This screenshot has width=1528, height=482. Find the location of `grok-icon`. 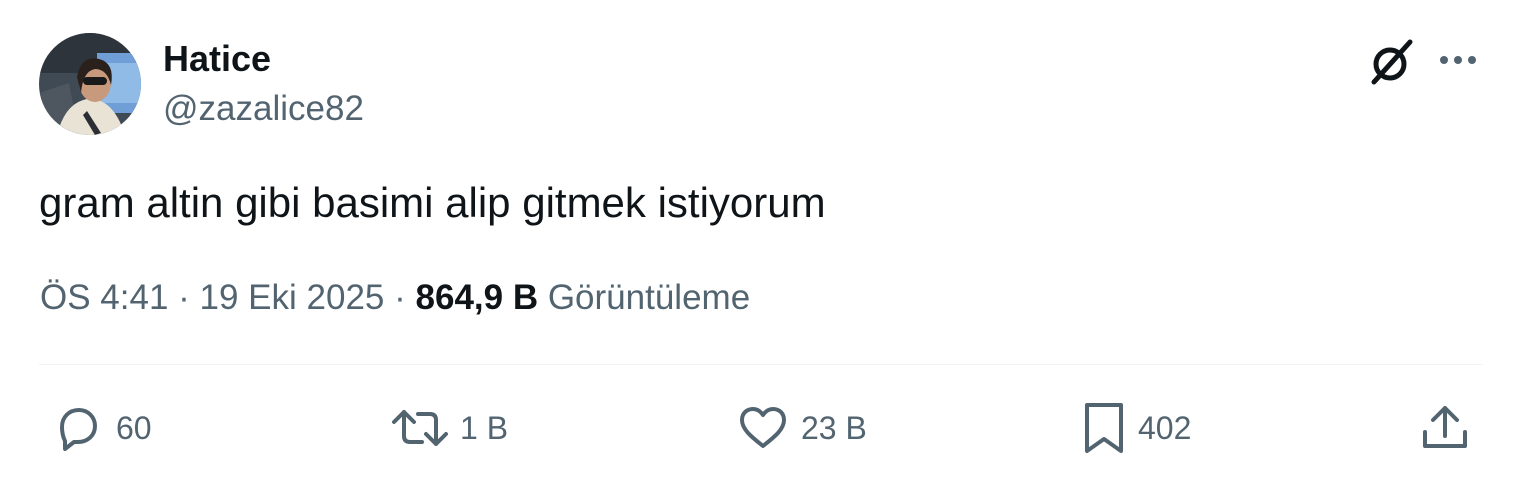

grok-icon is located at coordinates (1392, 62).